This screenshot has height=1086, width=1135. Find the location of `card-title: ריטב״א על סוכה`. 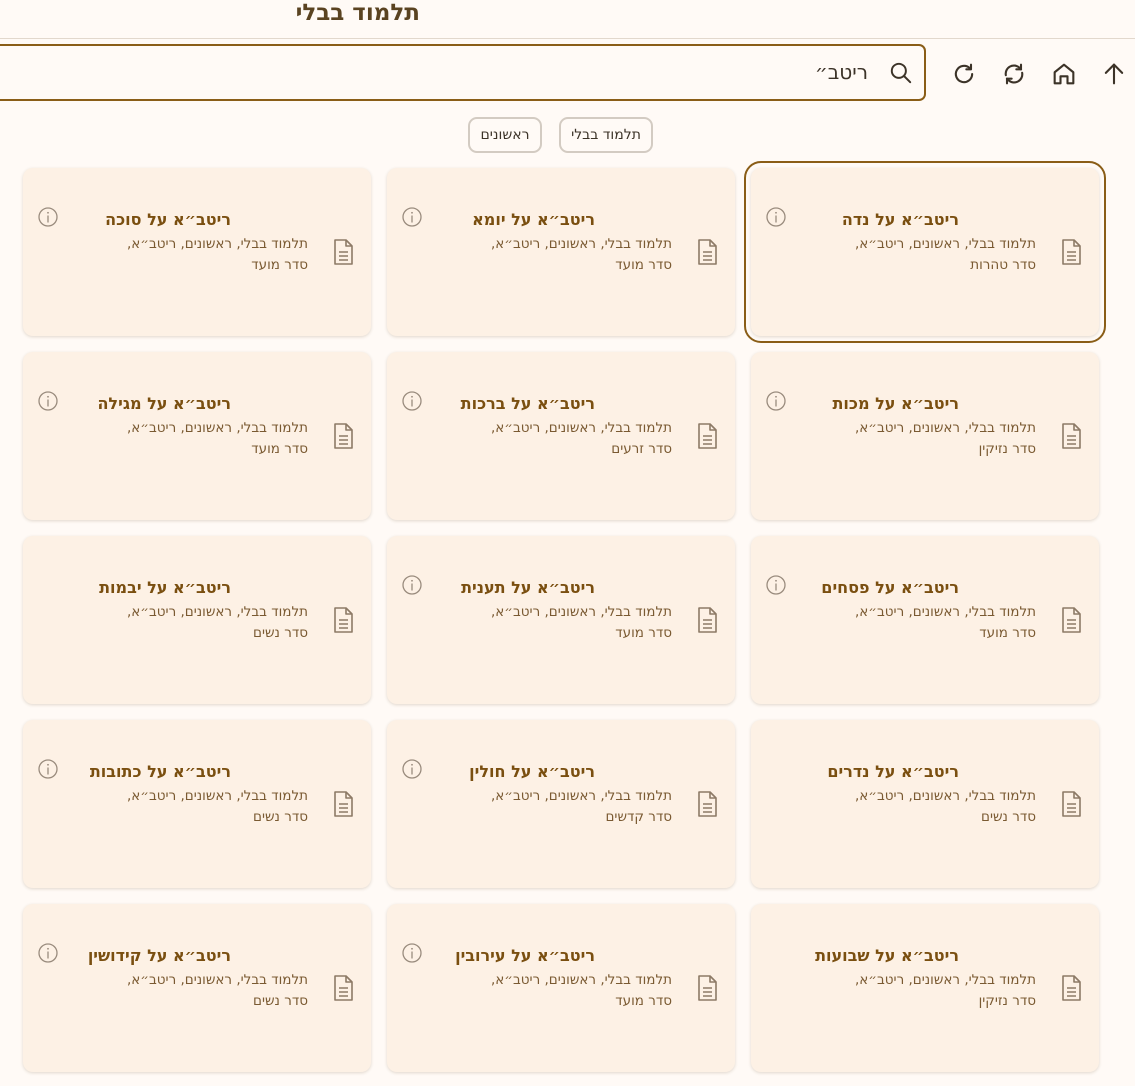

card-title: ריטב״א על סוכה is located at coordinates (168, 219).